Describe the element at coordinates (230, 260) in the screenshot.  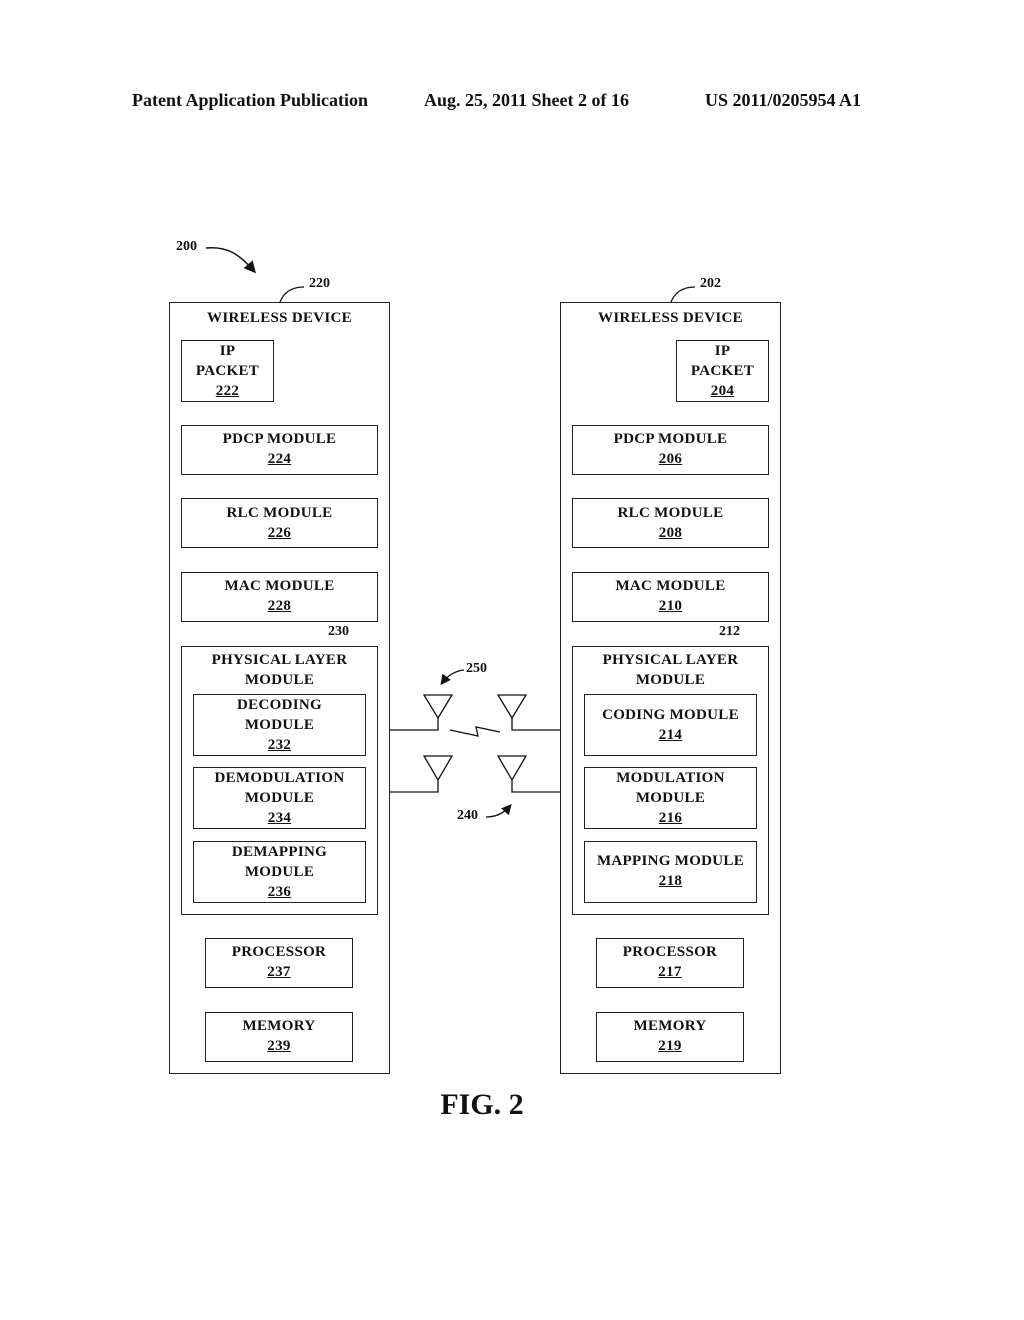
I see `figure-ref-arrow` at that location.